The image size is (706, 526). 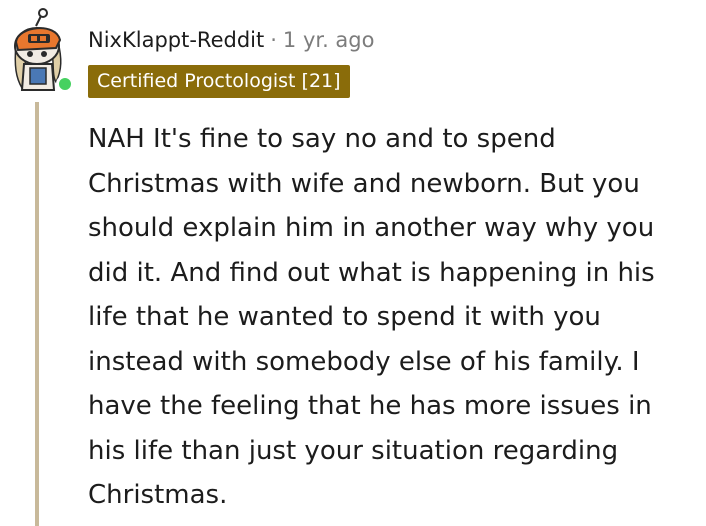 I want to click on thread-collapse-line, so click(x=37, y=314).